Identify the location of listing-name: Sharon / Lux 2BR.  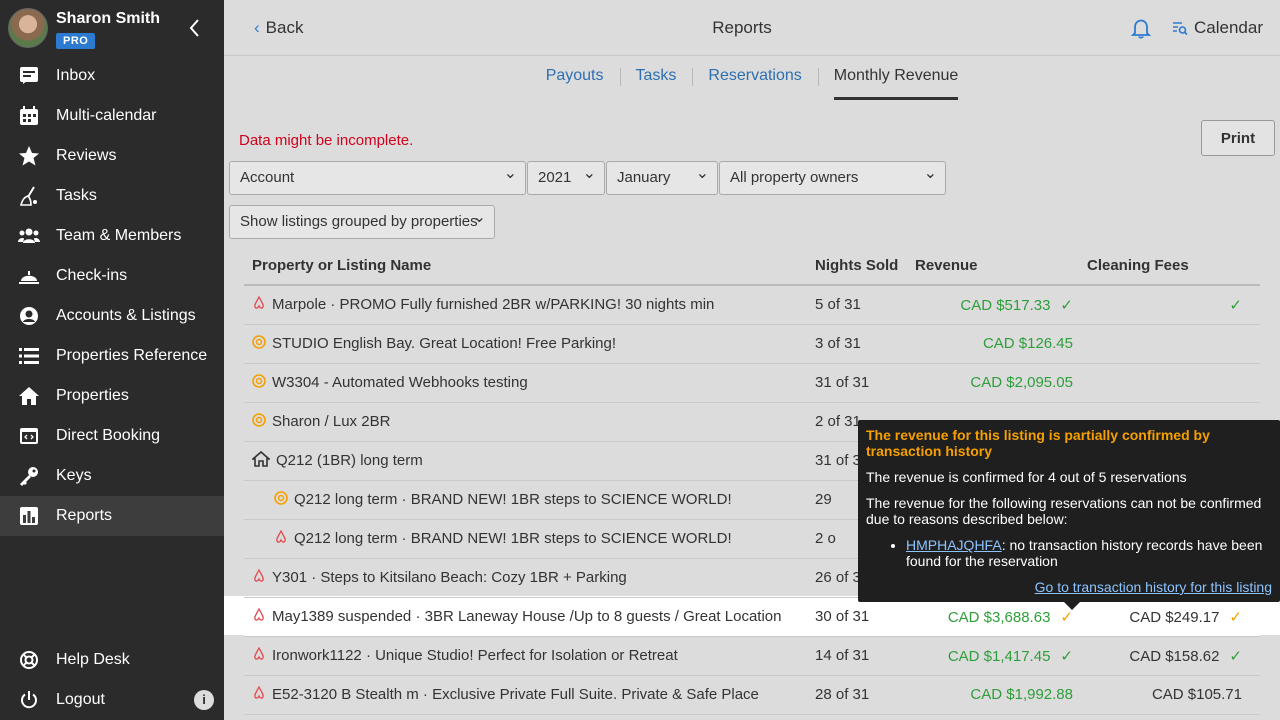
(331, 421).